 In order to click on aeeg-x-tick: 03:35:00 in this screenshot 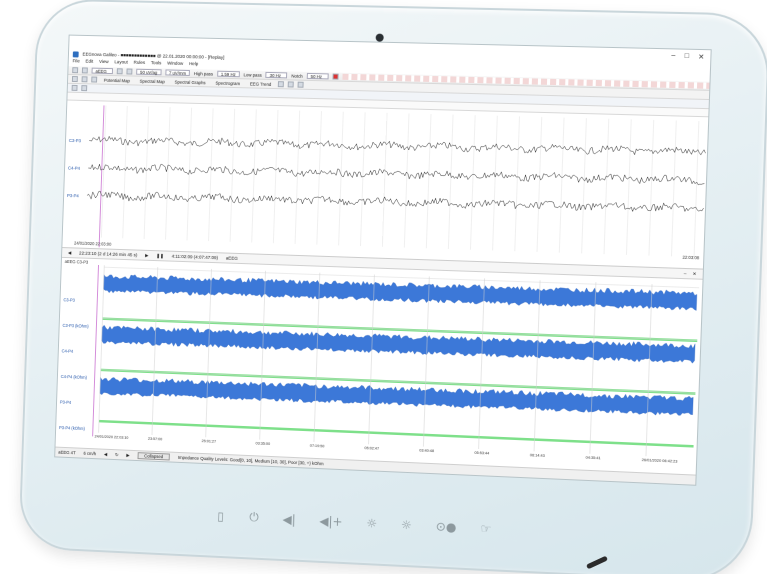, I will do `click(263, 444)`.